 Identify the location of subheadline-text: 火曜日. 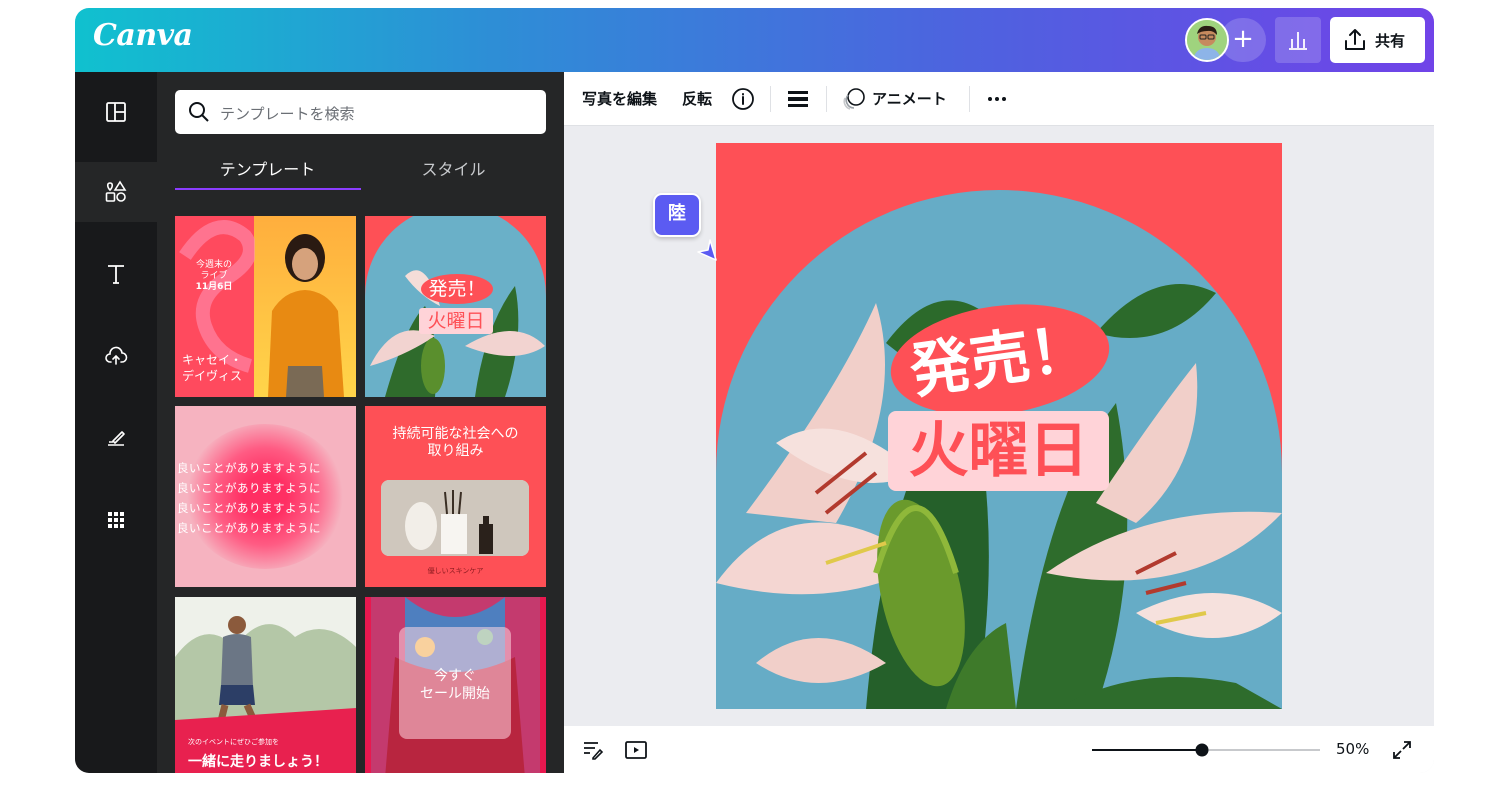
(998, 451).